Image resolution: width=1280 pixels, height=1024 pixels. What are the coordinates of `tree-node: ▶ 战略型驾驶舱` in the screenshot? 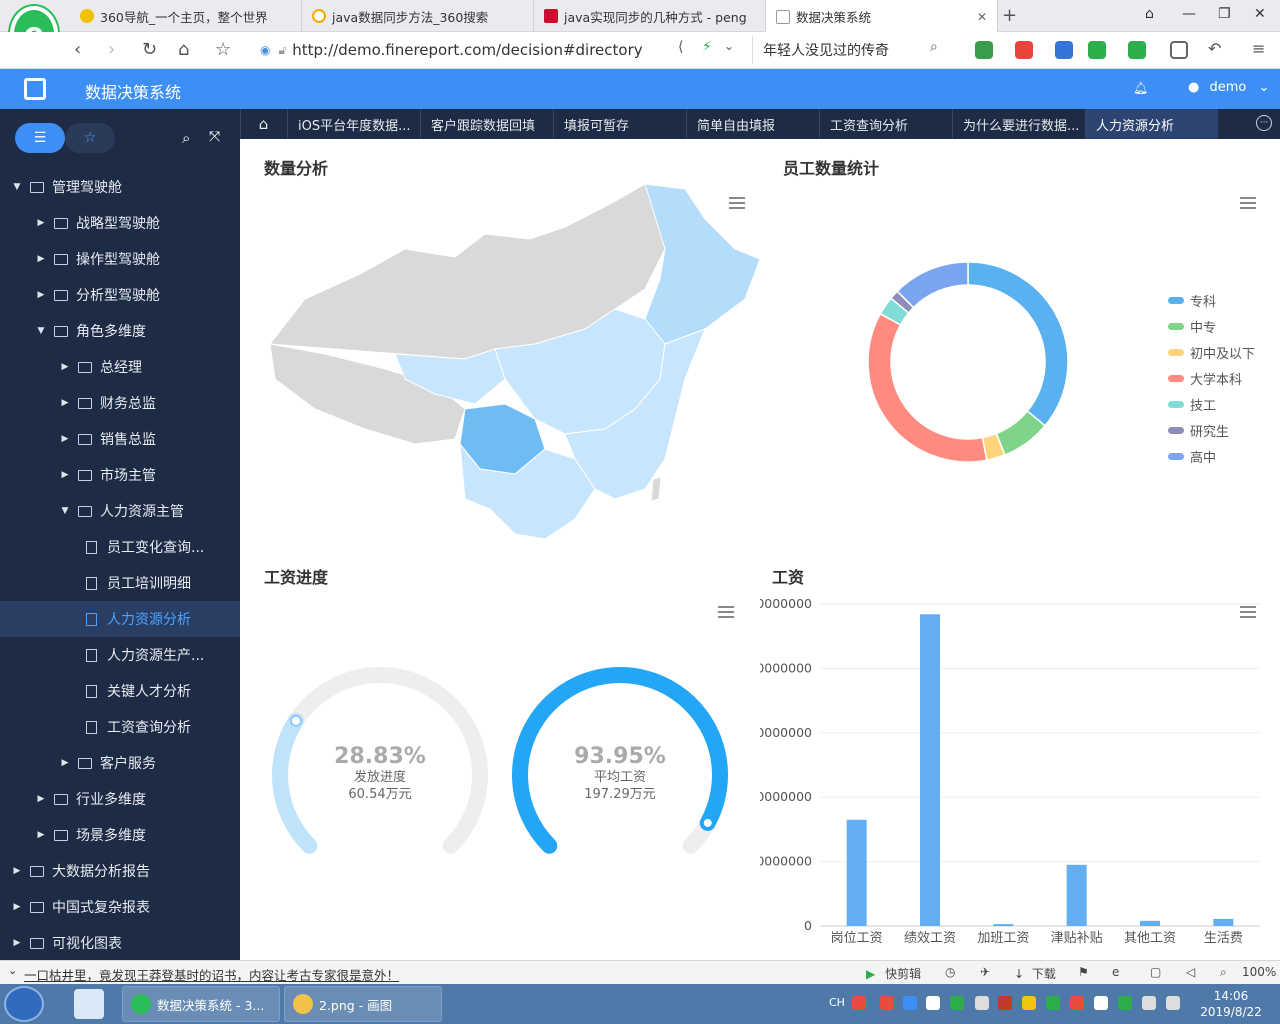 It's located at (120, 223).